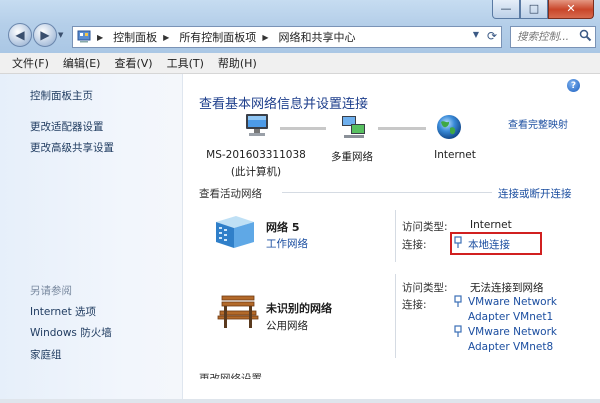 The width and height of the screenshot is (600, 403). Describe the element at coordinates (548, 37) in the screenshot. I see `search-input` at that location.